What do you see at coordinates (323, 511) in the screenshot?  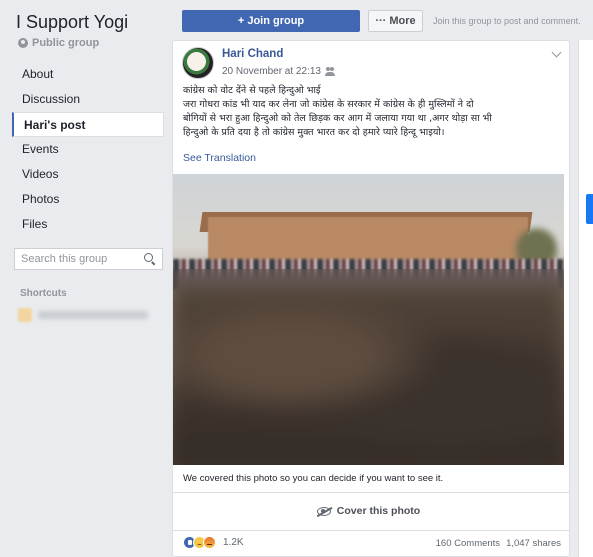 I see `eye-slash-icon` at bounding box center [323, 511].